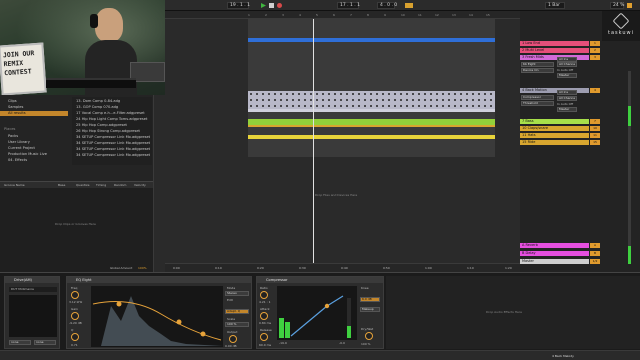 This screenshot has width=640, height=360. What do you see at coordinates (371, 100) in the screenshot?
I see `clip-back-motion` at bounding box center [371, 100].